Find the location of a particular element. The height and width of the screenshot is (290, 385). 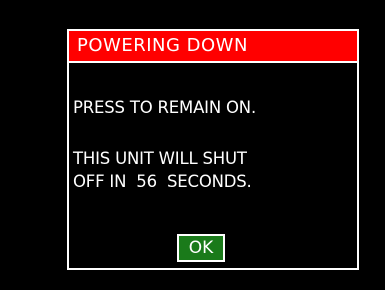

ok-button: OK is located at coordinates (201, 248).